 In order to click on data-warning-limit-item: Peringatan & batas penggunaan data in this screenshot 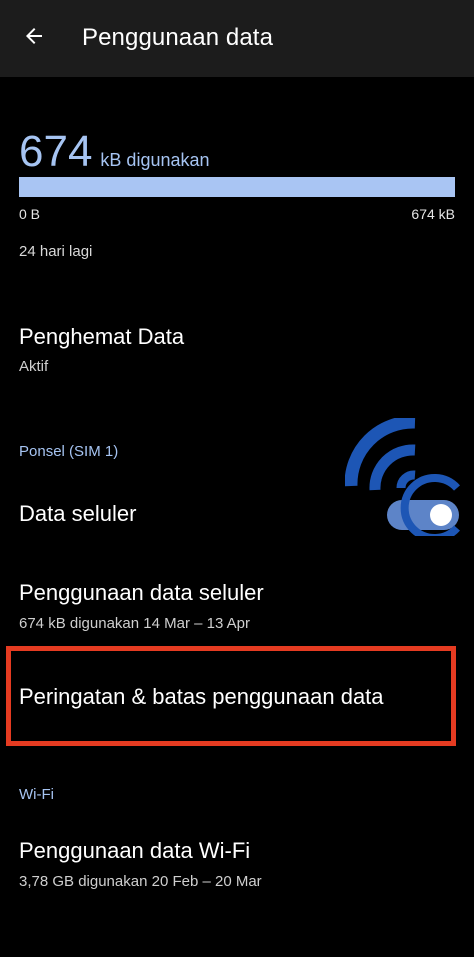, I will do `click(237, 696)`.